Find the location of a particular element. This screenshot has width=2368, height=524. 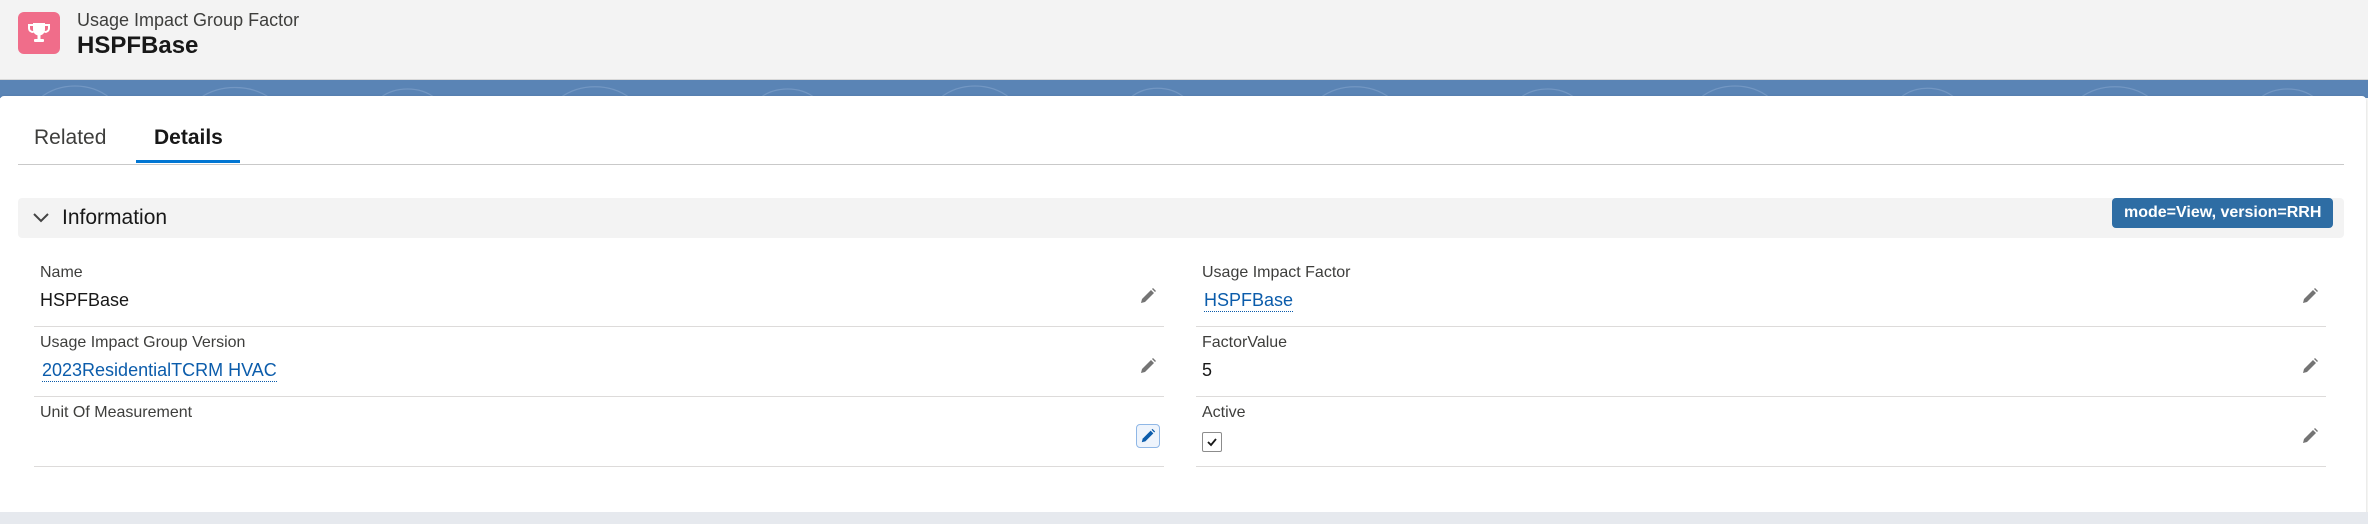

field-label: Usage Impact Factor is located at coordinates (1276, 272).